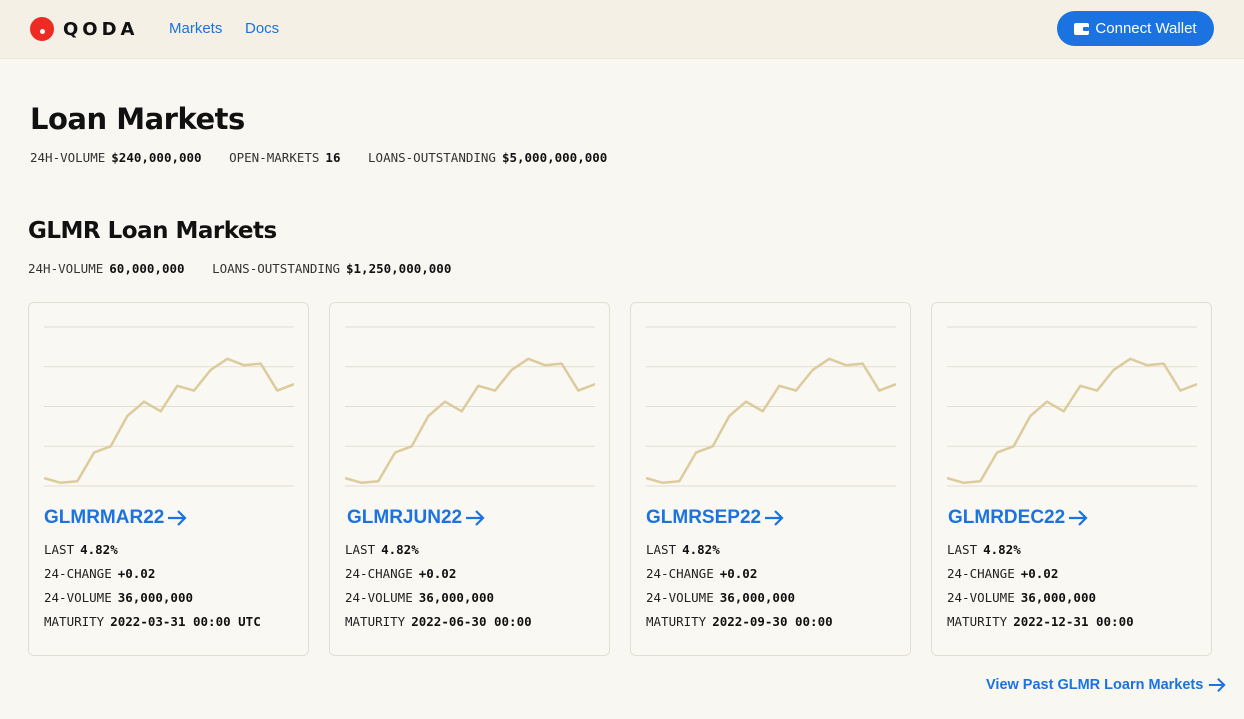  Describe the element at coordinates (622, 29) in the screenshot. I see `top-nav-bar: QODA Markets Docs Connect Wallet` at that location.